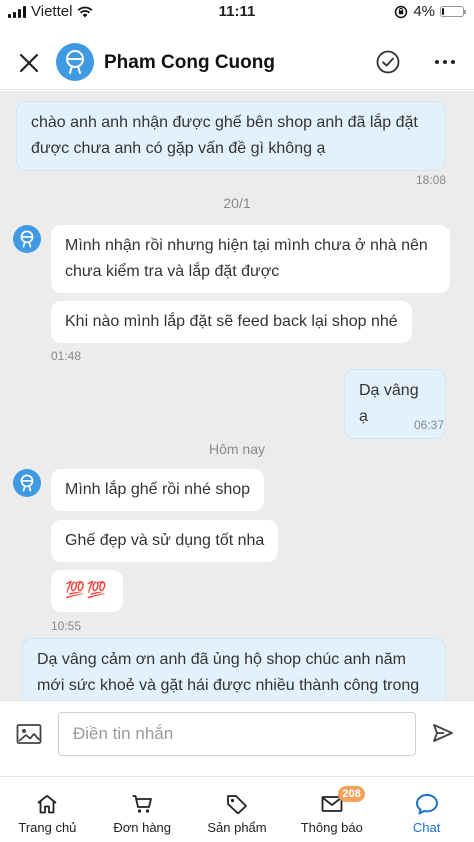 Image resolution: width=474 pixels, height=842 pixels. What do you see at coordinates (401, 11) in the screenshot?
I see `orientation-lock-icon` at bounding box center [401, 11].